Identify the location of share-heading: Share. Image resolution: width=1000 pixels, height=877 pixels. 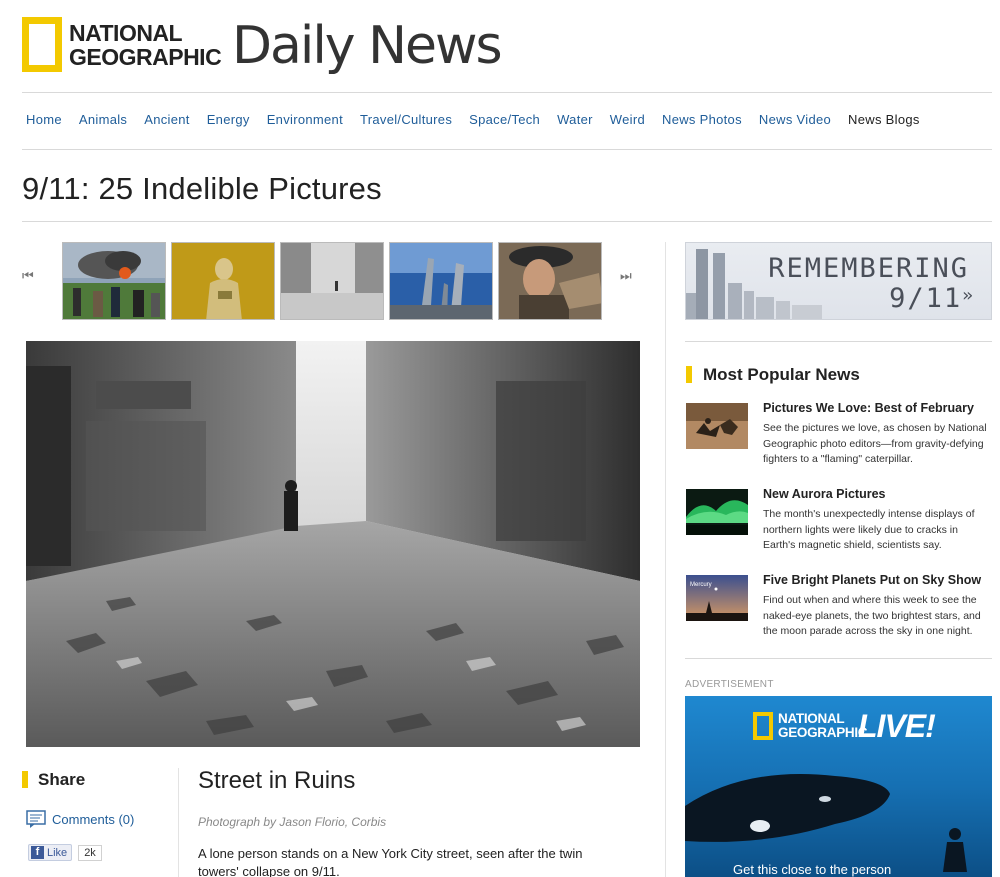
(53, 780).